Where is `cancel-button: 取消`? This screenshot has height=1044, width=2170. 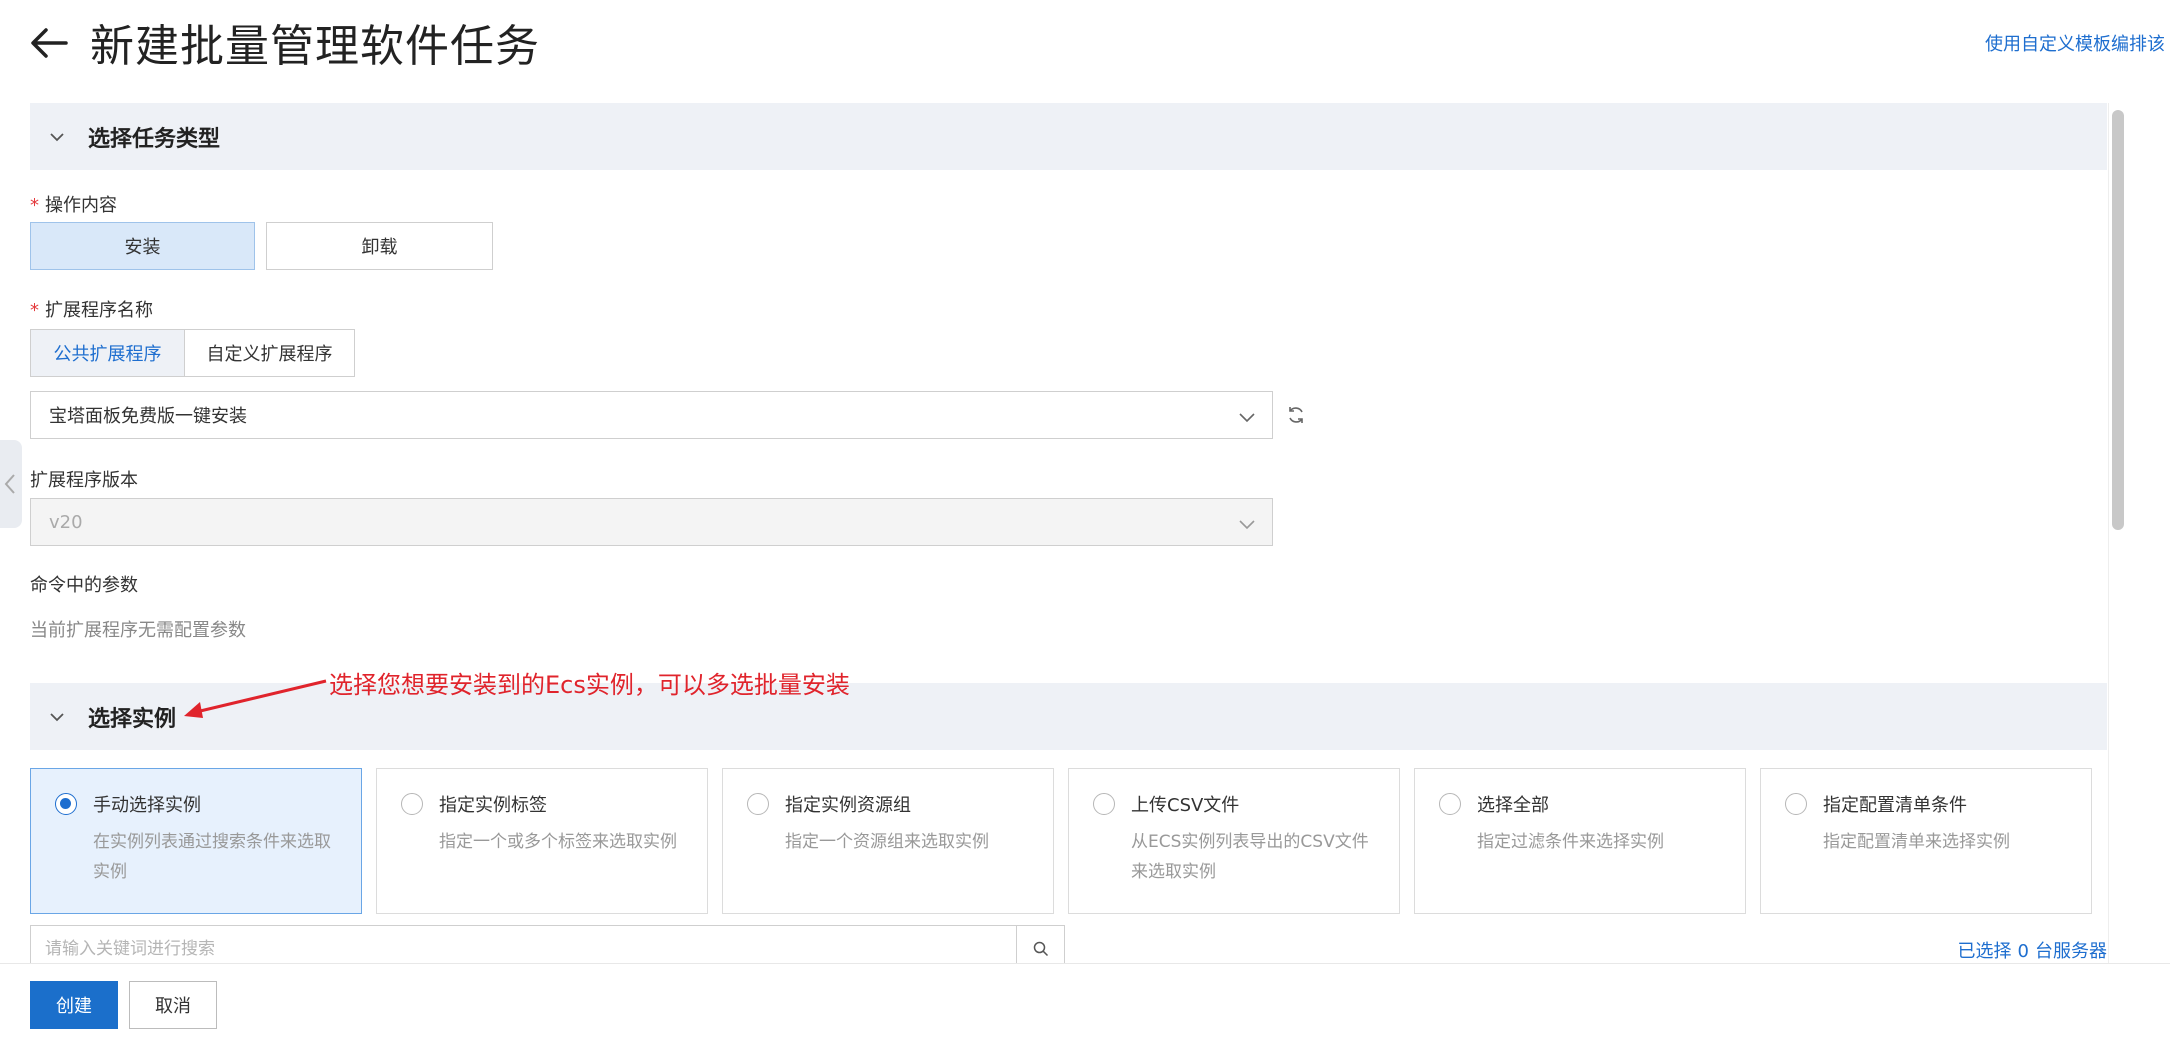 cancel-button: 取消 is located at coordinates (173, 1005).